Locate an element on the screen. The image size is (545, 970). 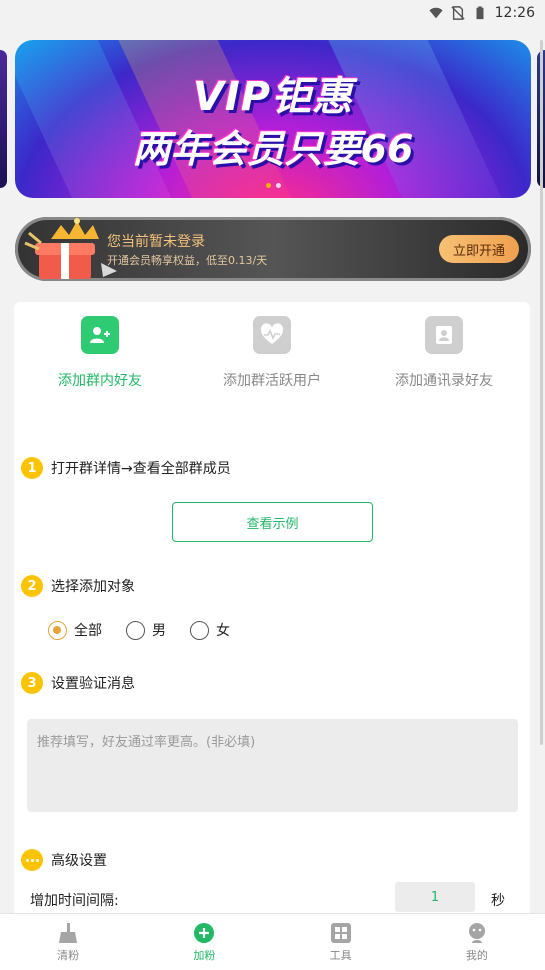
tab-clean-fans: 清粉 is located at coordinates (68, 942).